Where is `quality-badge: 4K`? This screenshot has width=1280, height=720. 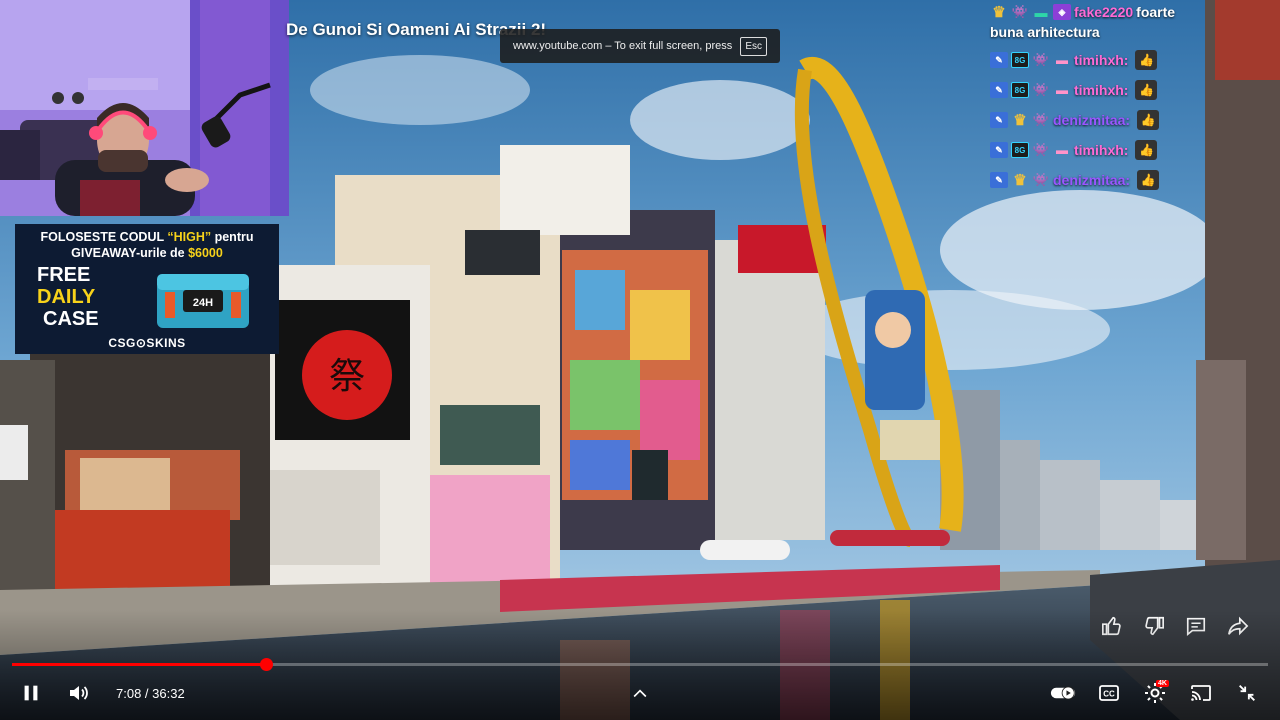 quality-badge: 4K is located at coordinates (1162, 683).